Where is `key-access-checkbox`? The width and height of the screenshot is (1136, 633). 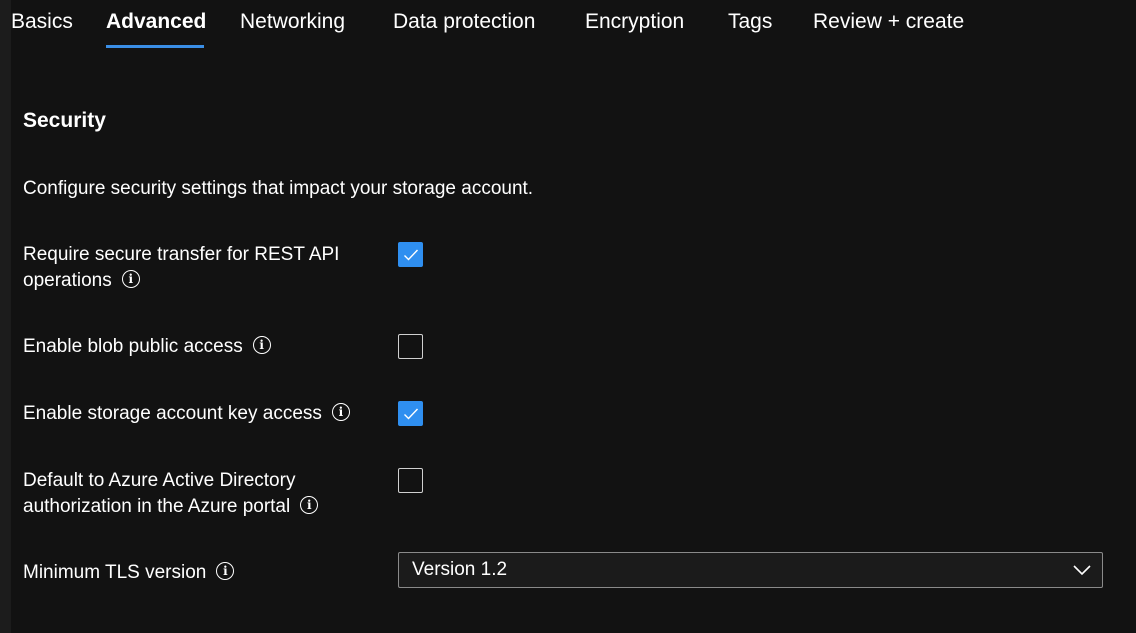
key-access-checkbox is located at coordinates (410, 413).